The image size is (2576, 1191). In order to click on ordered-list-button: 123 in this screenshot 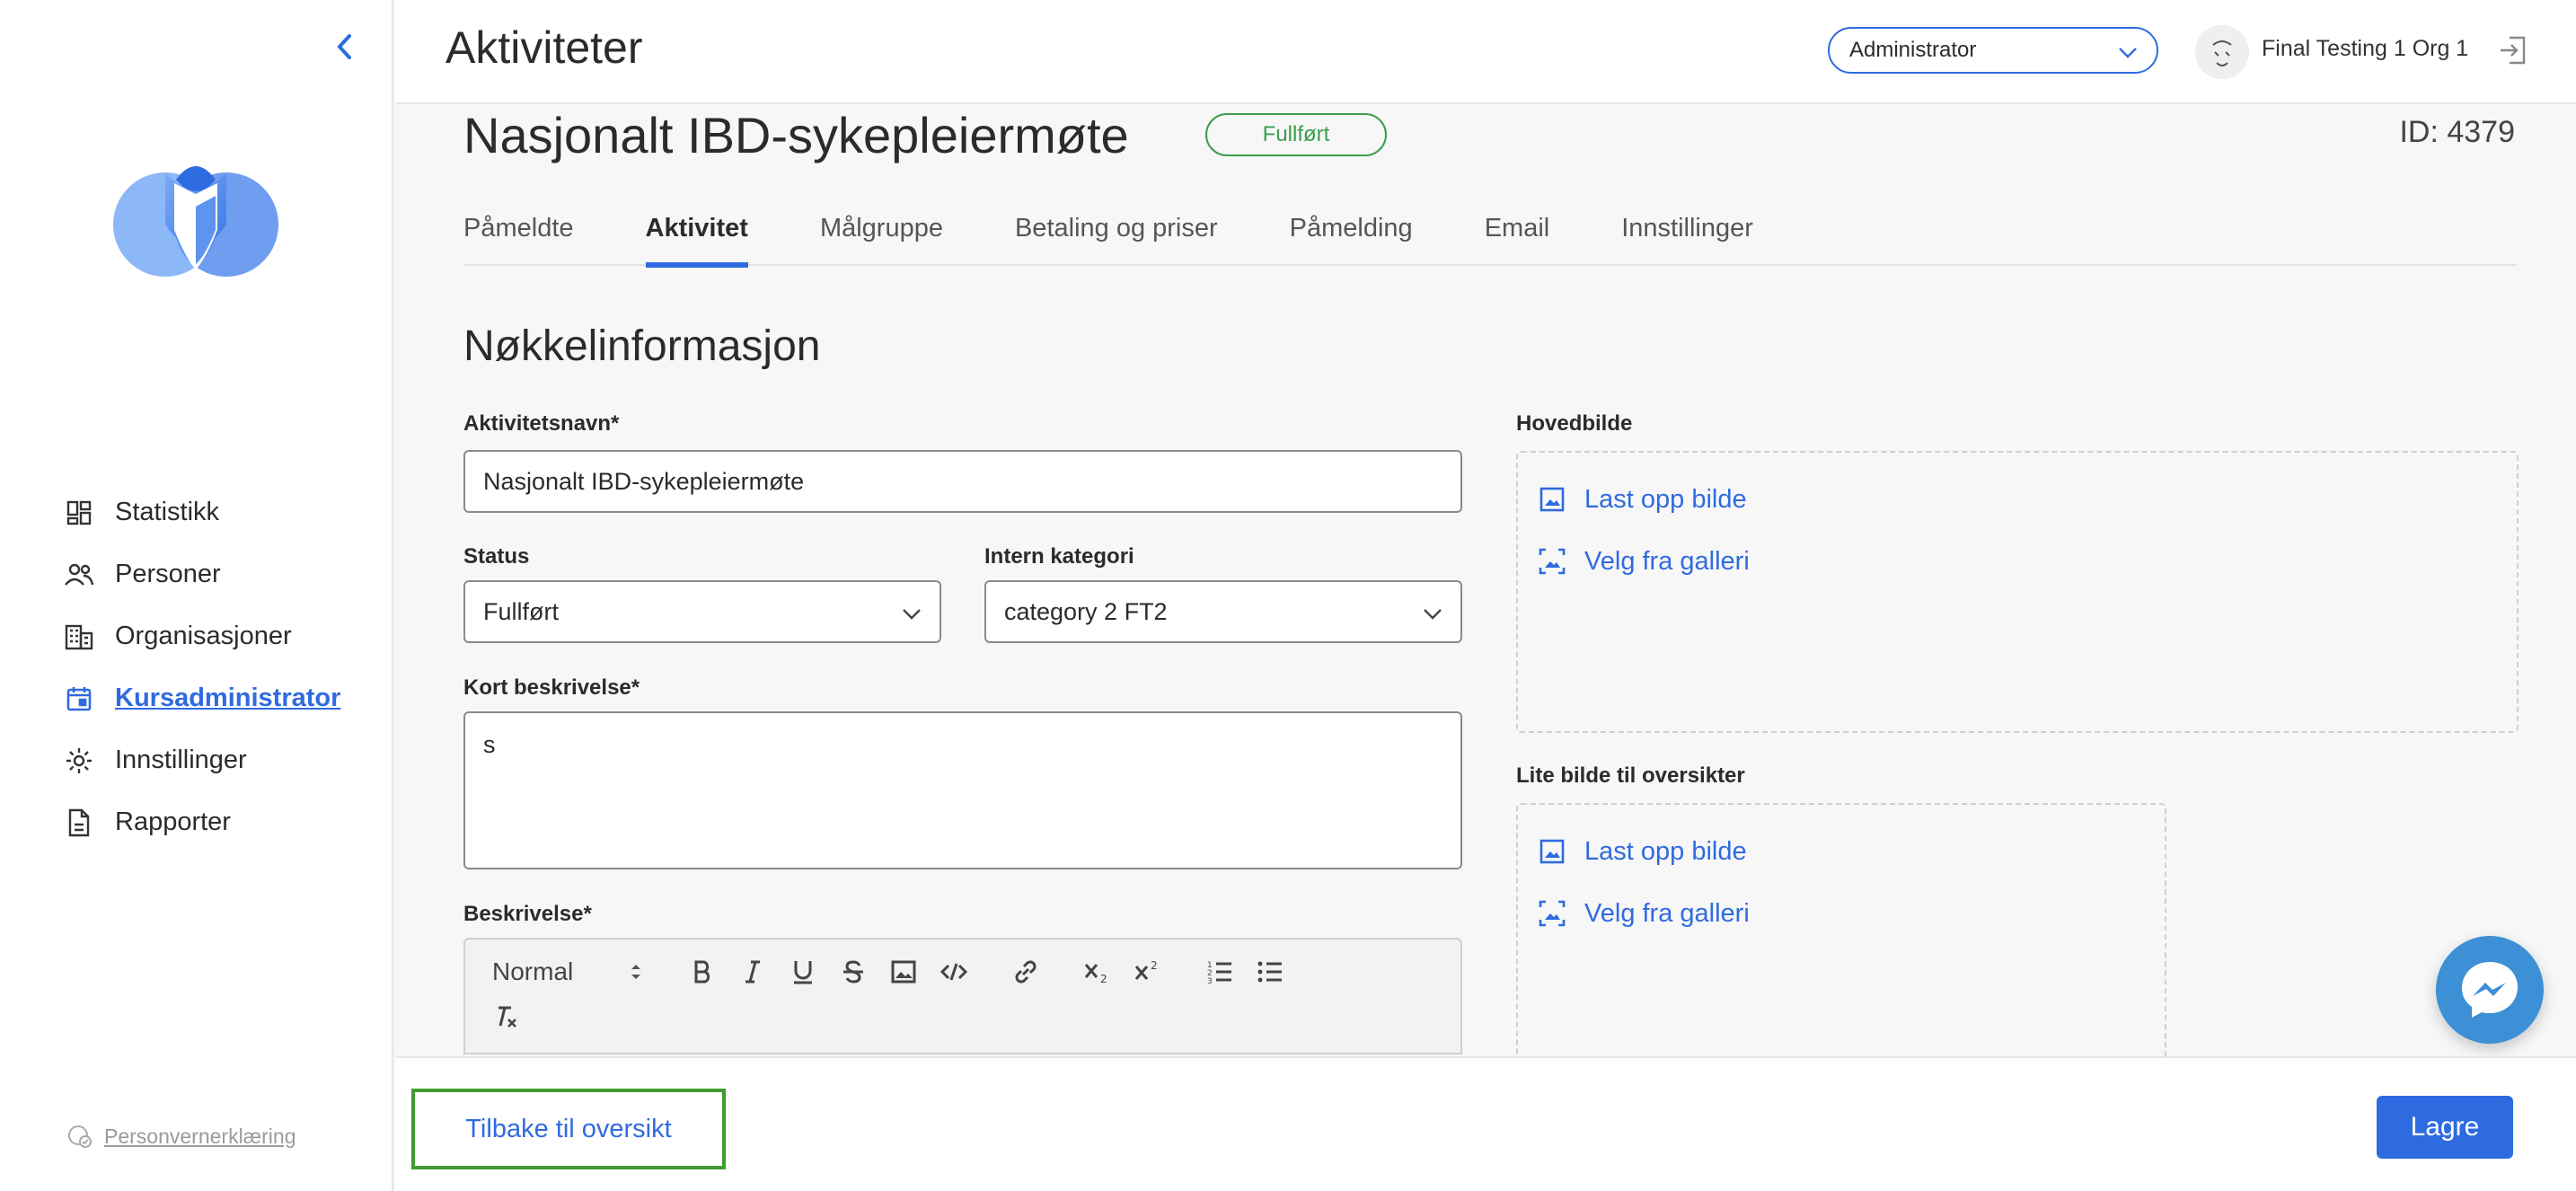, I will do `click(1220, 972)`.